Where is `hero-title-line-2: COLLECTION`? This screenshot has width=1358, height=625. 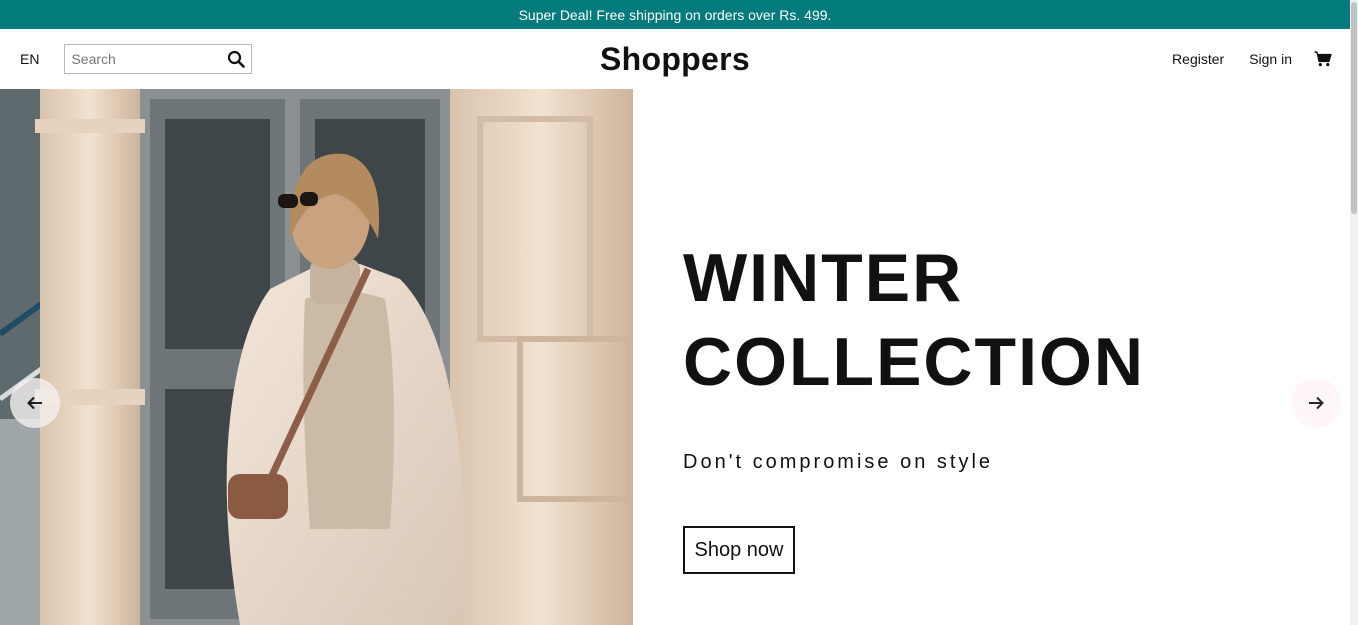 hero-title-line-2: COLLECTION is located at coordinates (914, 362).